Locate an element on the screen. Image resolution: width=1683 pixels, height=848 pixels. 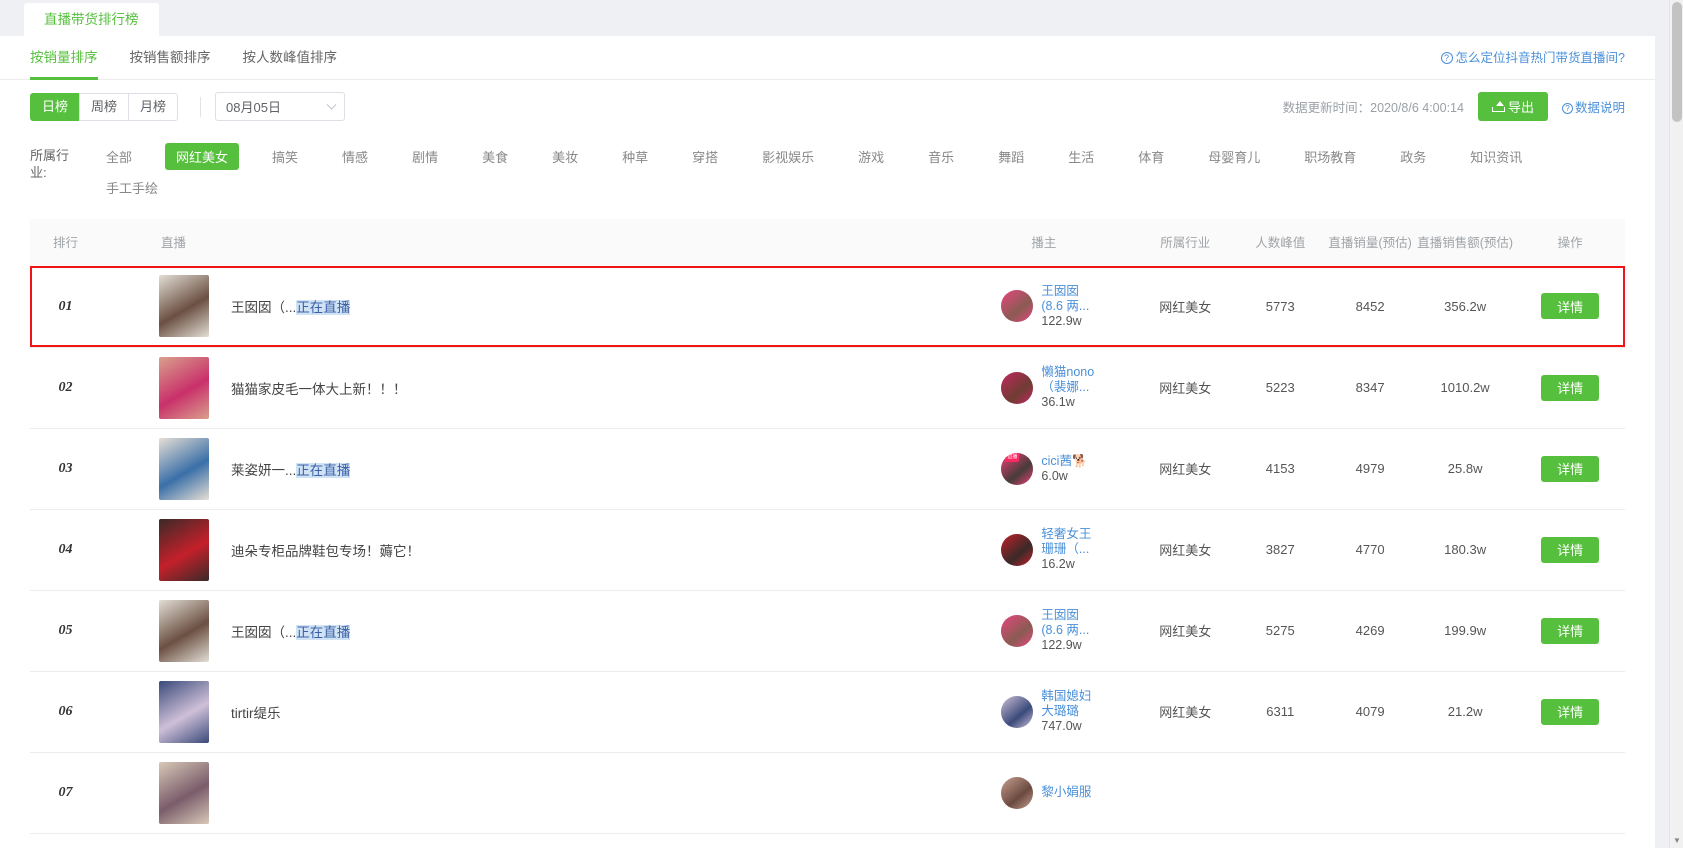
live-title: 迪朵专柜品牌鞋包专场！薅它！ is located at coordinates (325, 550).